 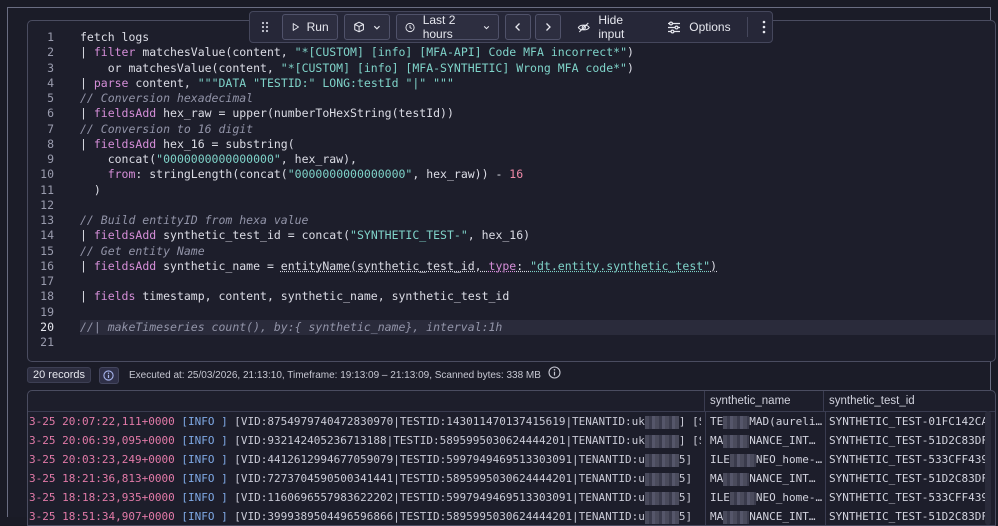 I want to click on code-token: fieldsAdd, so click(x=125, y=265).